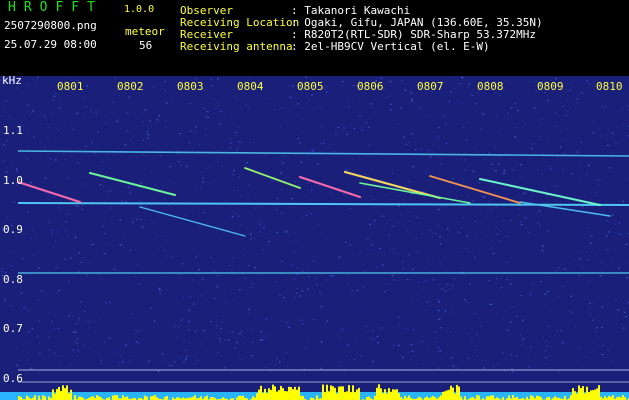  I want to click on x-tick-label: 0805, so click(310, 86).